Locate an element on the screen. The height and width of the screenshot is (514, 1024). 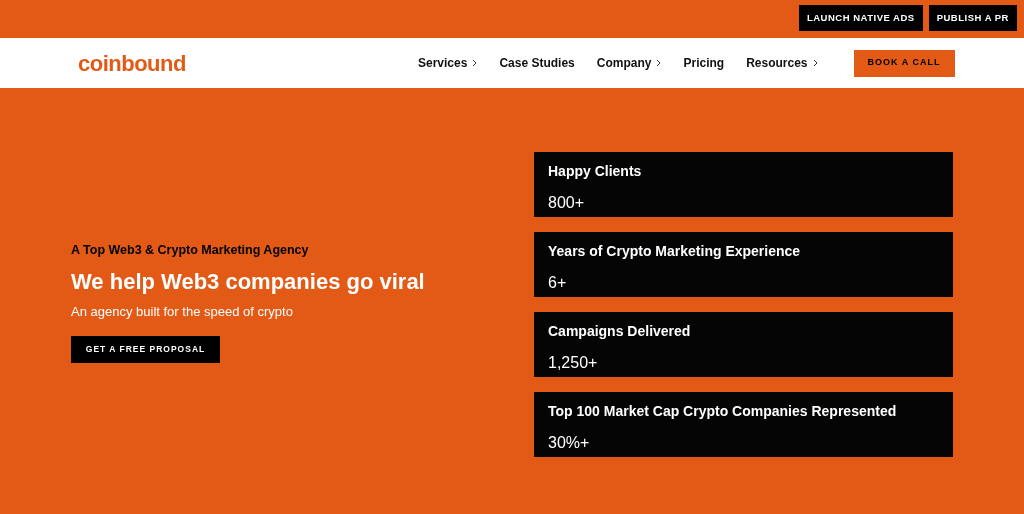
stat-label: Top 100 Market Cap Crypto Companies Represented is located at coordinates (723, 411).